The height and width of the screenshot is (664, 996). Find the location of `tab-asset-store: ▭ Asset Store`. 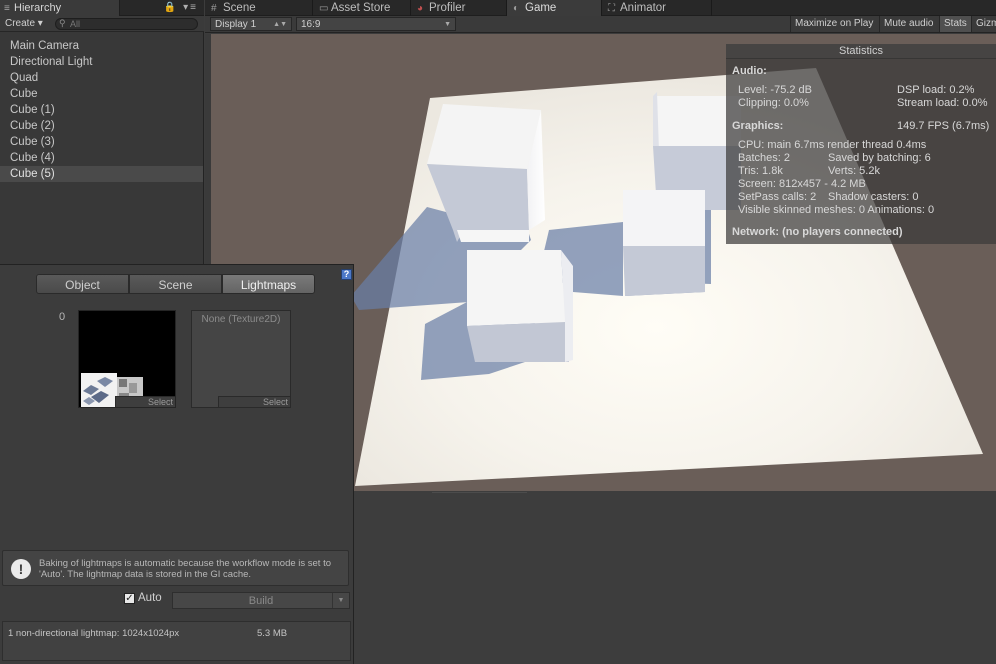

tab-asset-store: ▭ Asset Store is located at coordinates (362, 8).